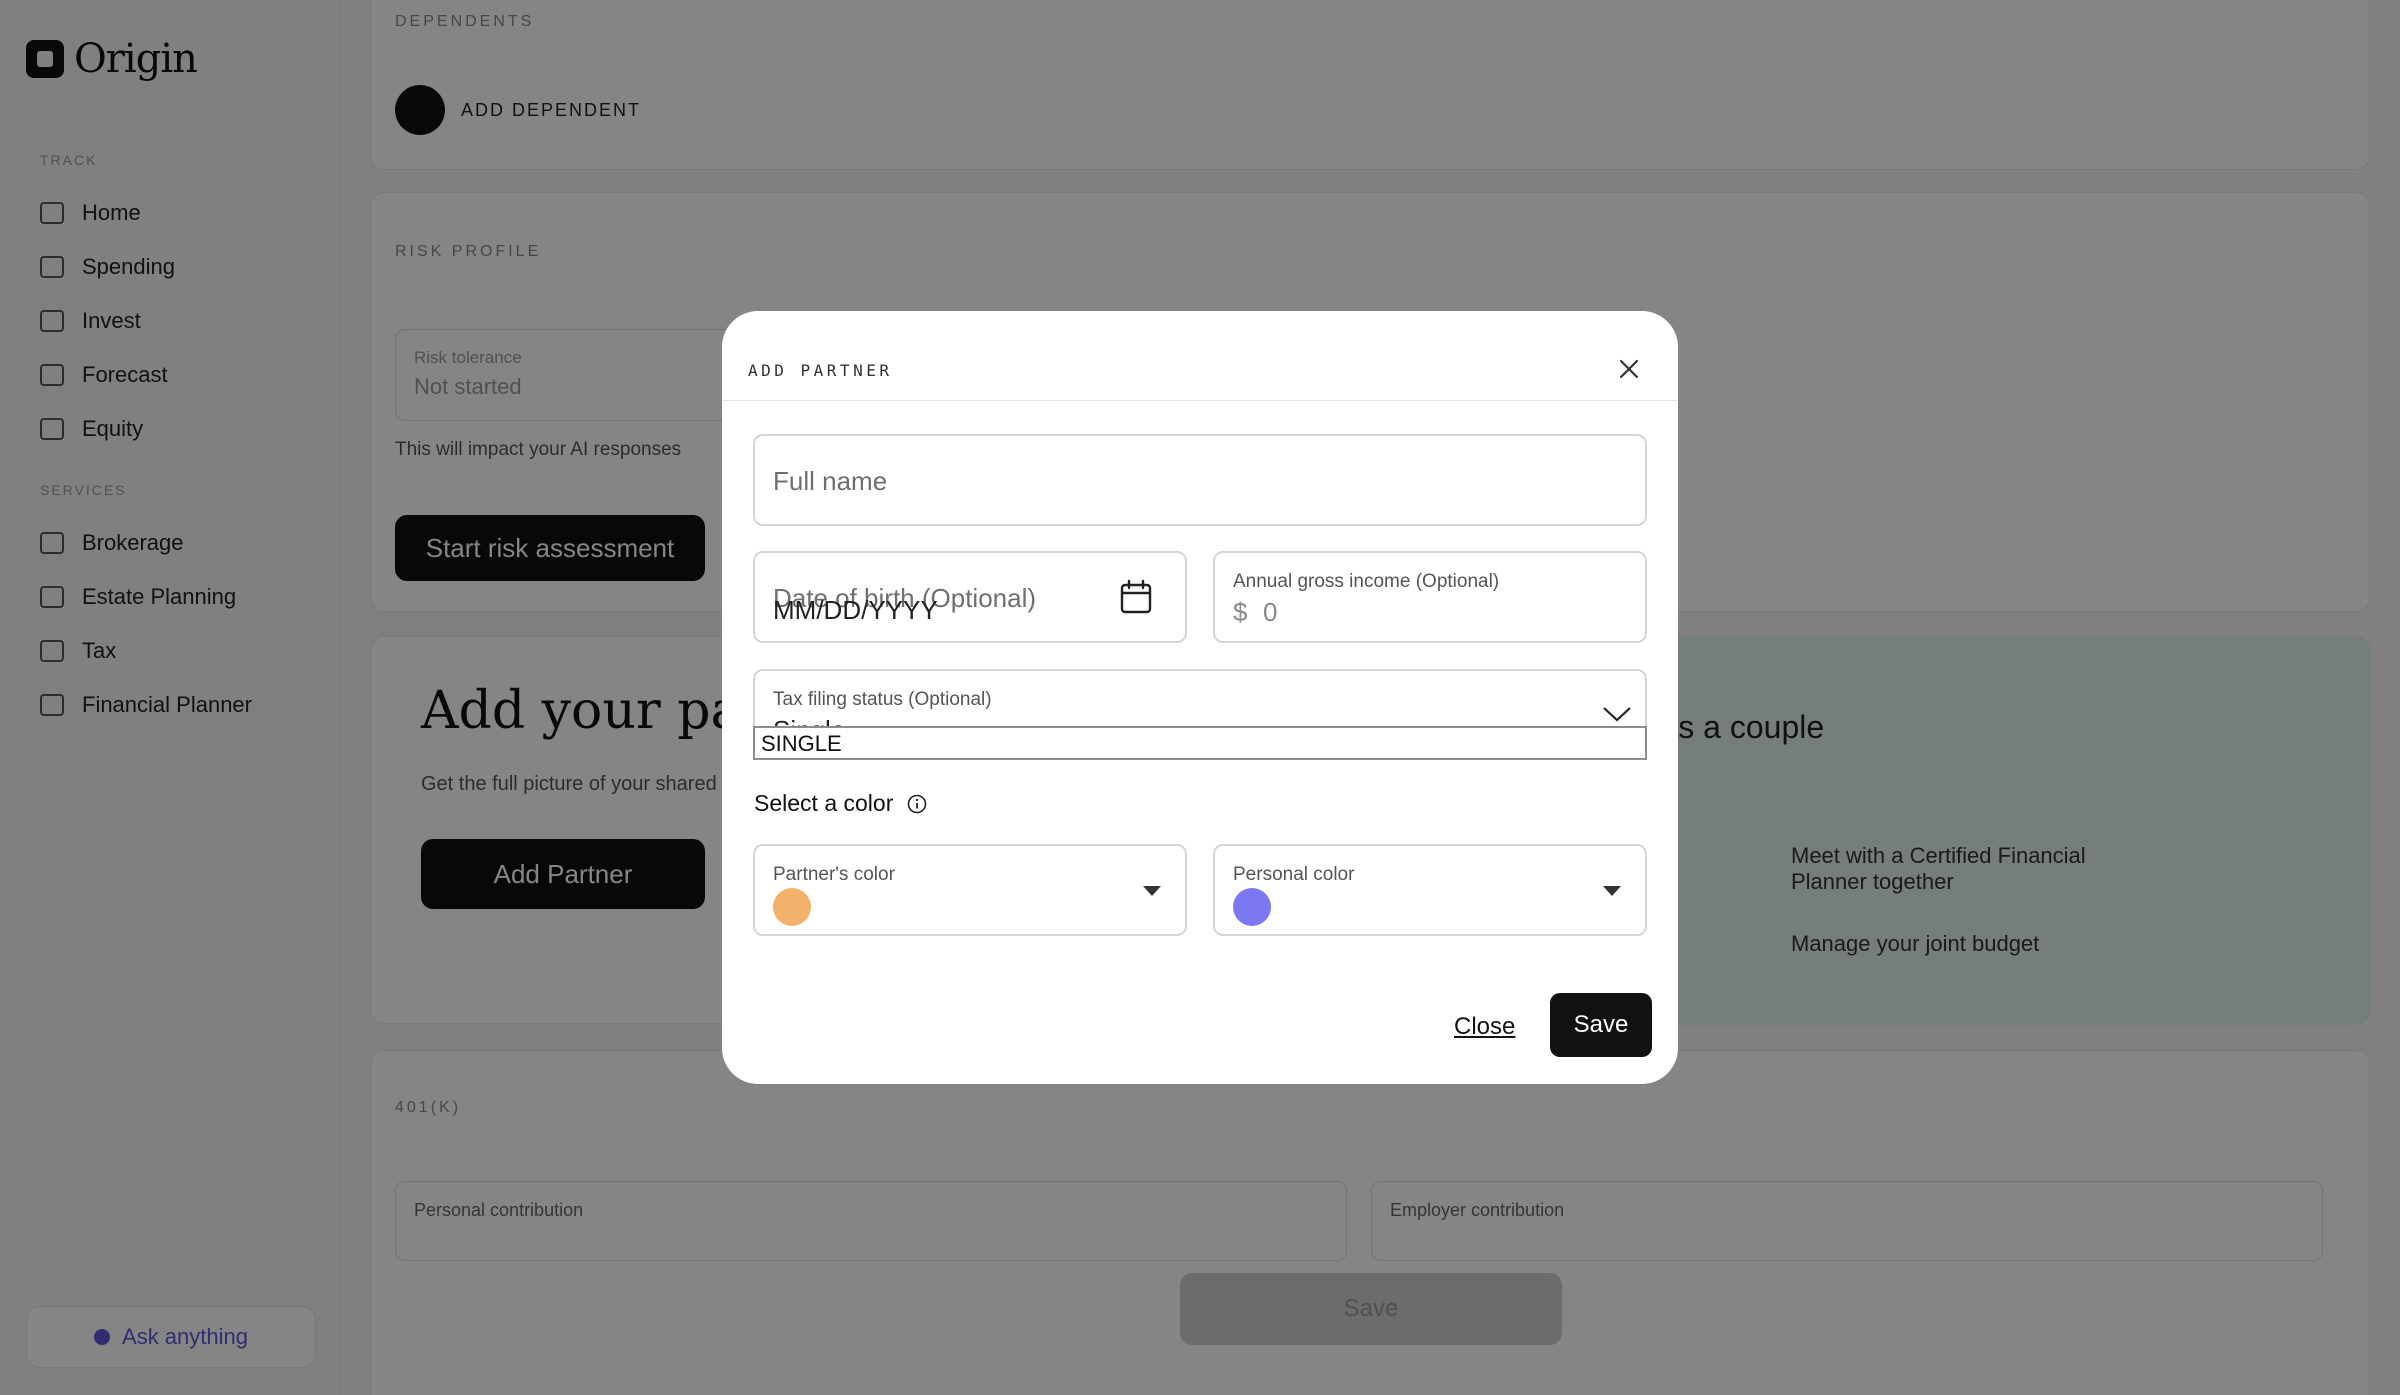 The image size is (2400, 1395). Describe the element at coordinates (1200, 743) in the screenshot. I see `tax-filing-status-select: SINGLE` at that location.